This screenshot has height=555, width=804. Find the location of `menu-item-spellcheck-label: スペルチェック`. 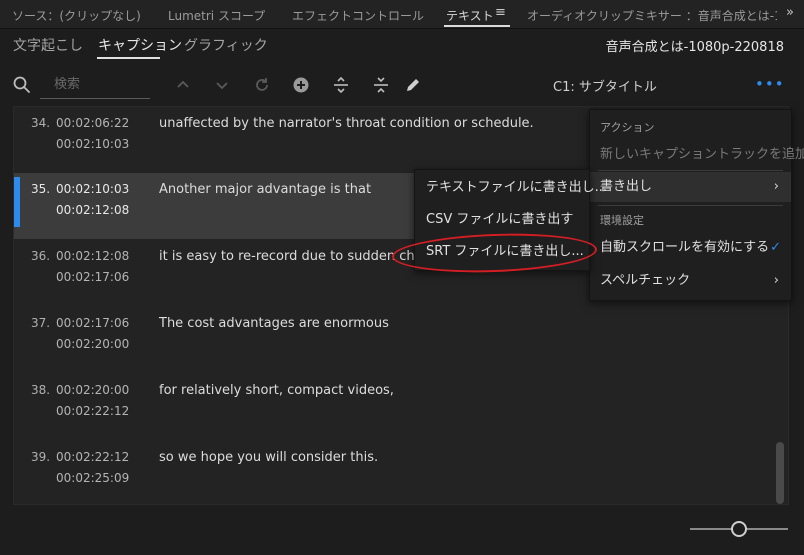

menu-item-spellcheck-label: スペルチェック is located at coordinates (645, 280).